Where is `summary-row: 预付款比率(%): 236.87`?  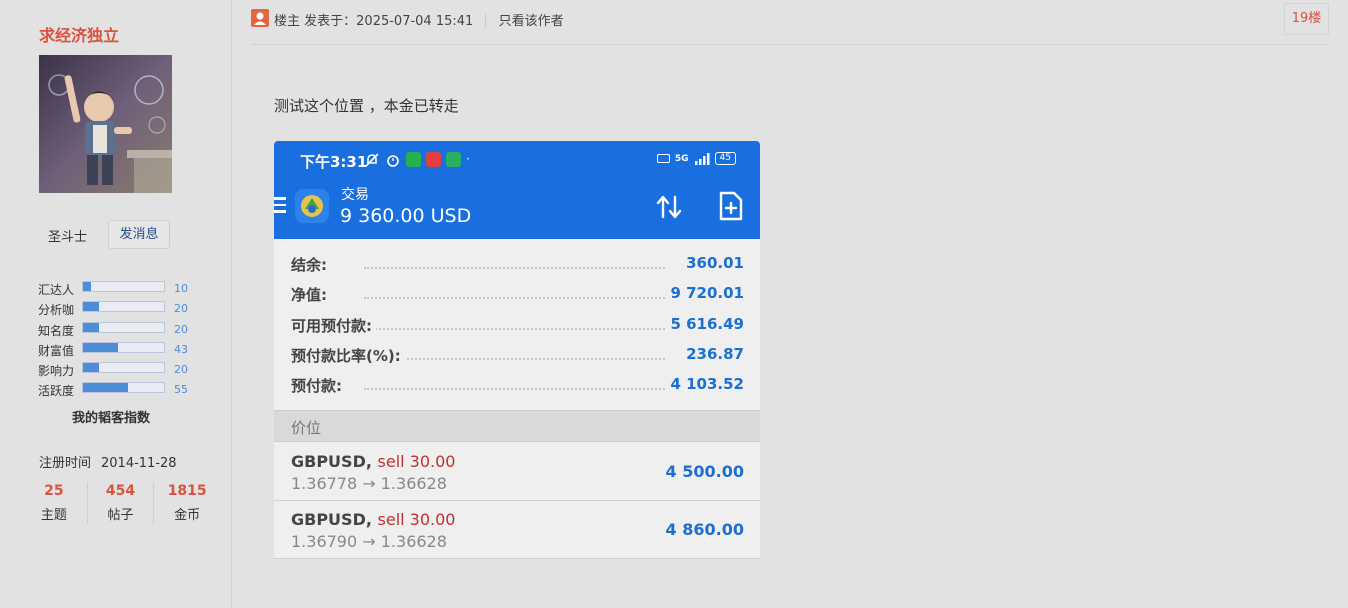
summary-row: 预付款比率(%): 236.87 is located at coordinates (517, 354).